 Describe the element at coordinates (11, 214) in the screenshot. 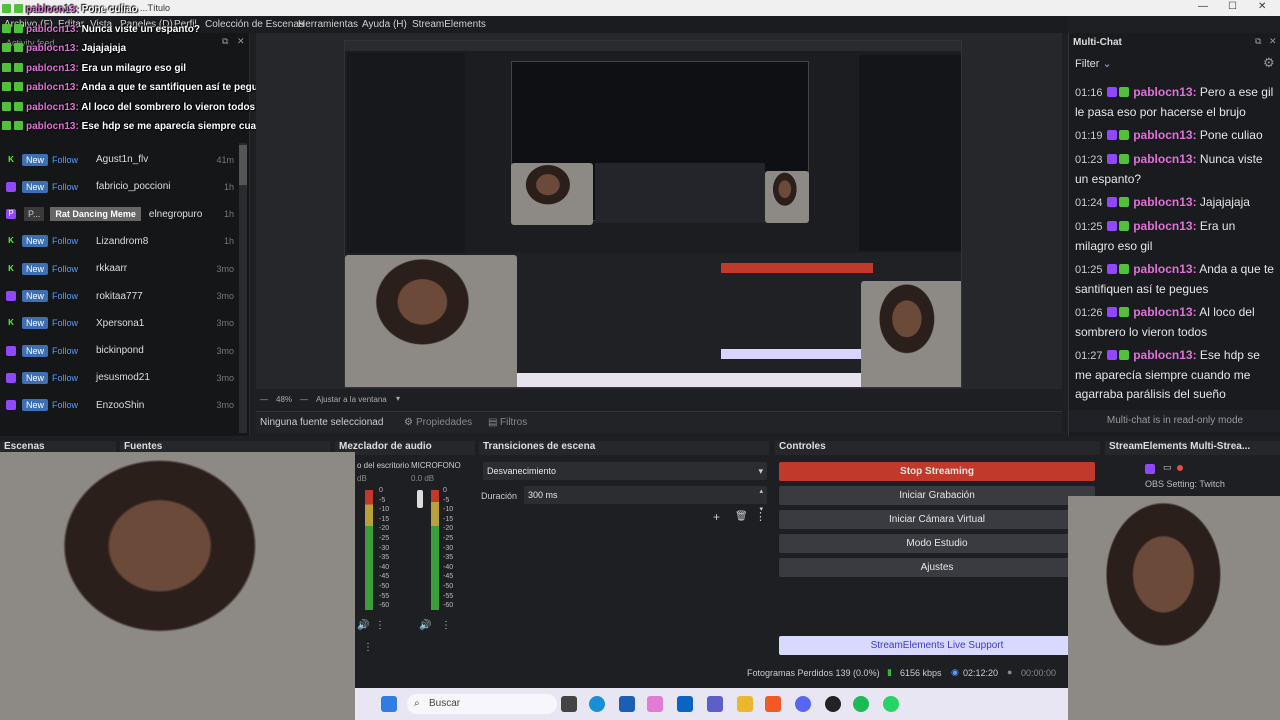

I see `twitch-icon: P` at that location.